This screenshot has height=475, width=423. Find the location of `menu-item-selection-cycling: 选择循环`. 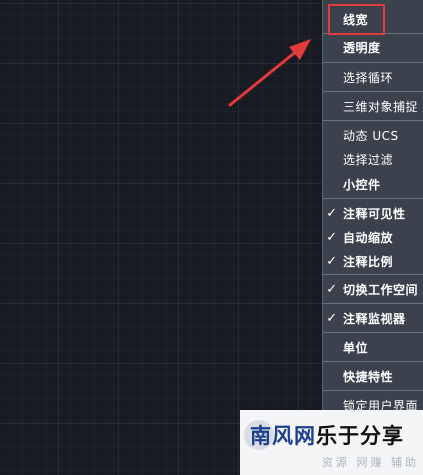

menu-item-selection-cycling: 选择循环 is located at coordinates (373, 77).